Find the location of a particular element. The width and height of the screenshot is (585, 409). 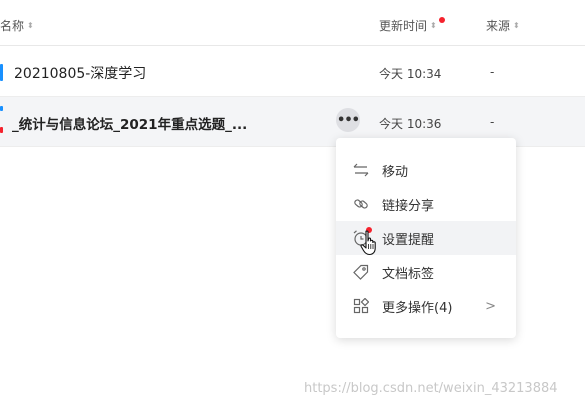

column-header-source-label: 来源 is located at coordinates (498, 26).